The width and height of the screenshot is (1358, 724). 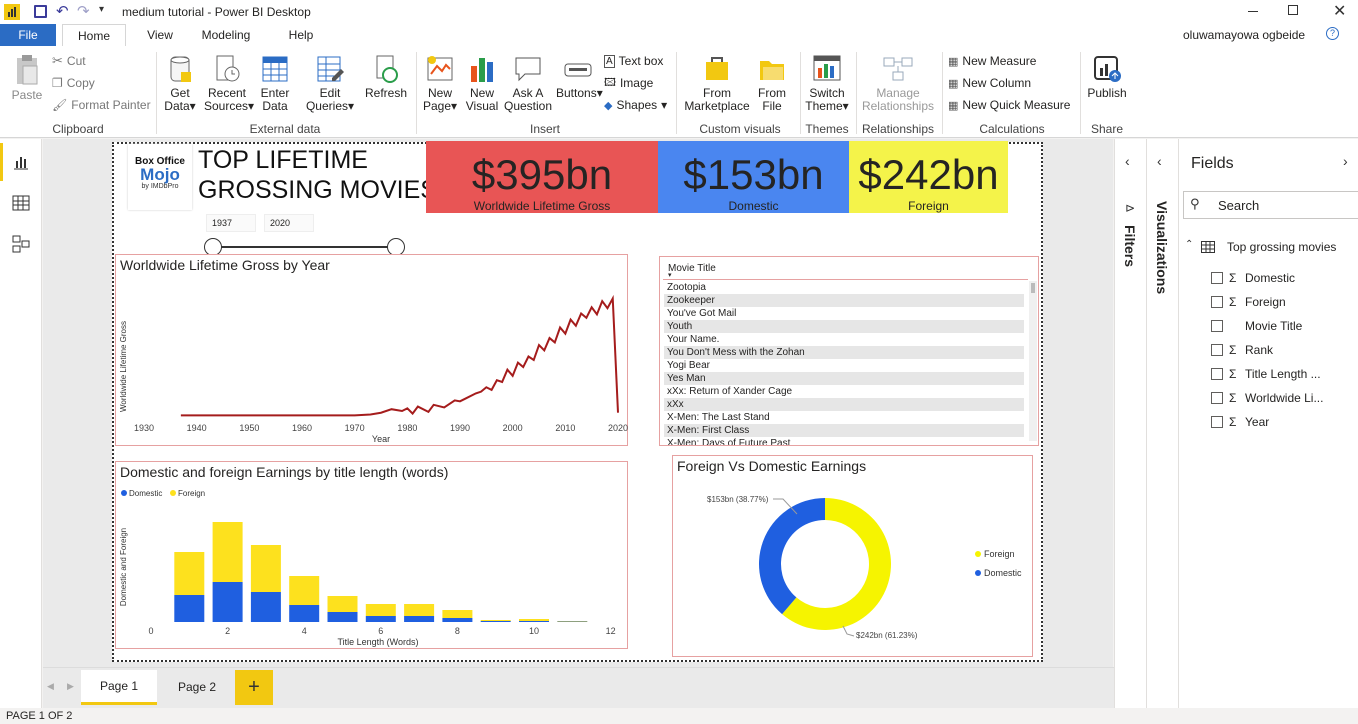 I want to click on edit-queries-button: Edit Queries▾, so click(x=330, y=83).